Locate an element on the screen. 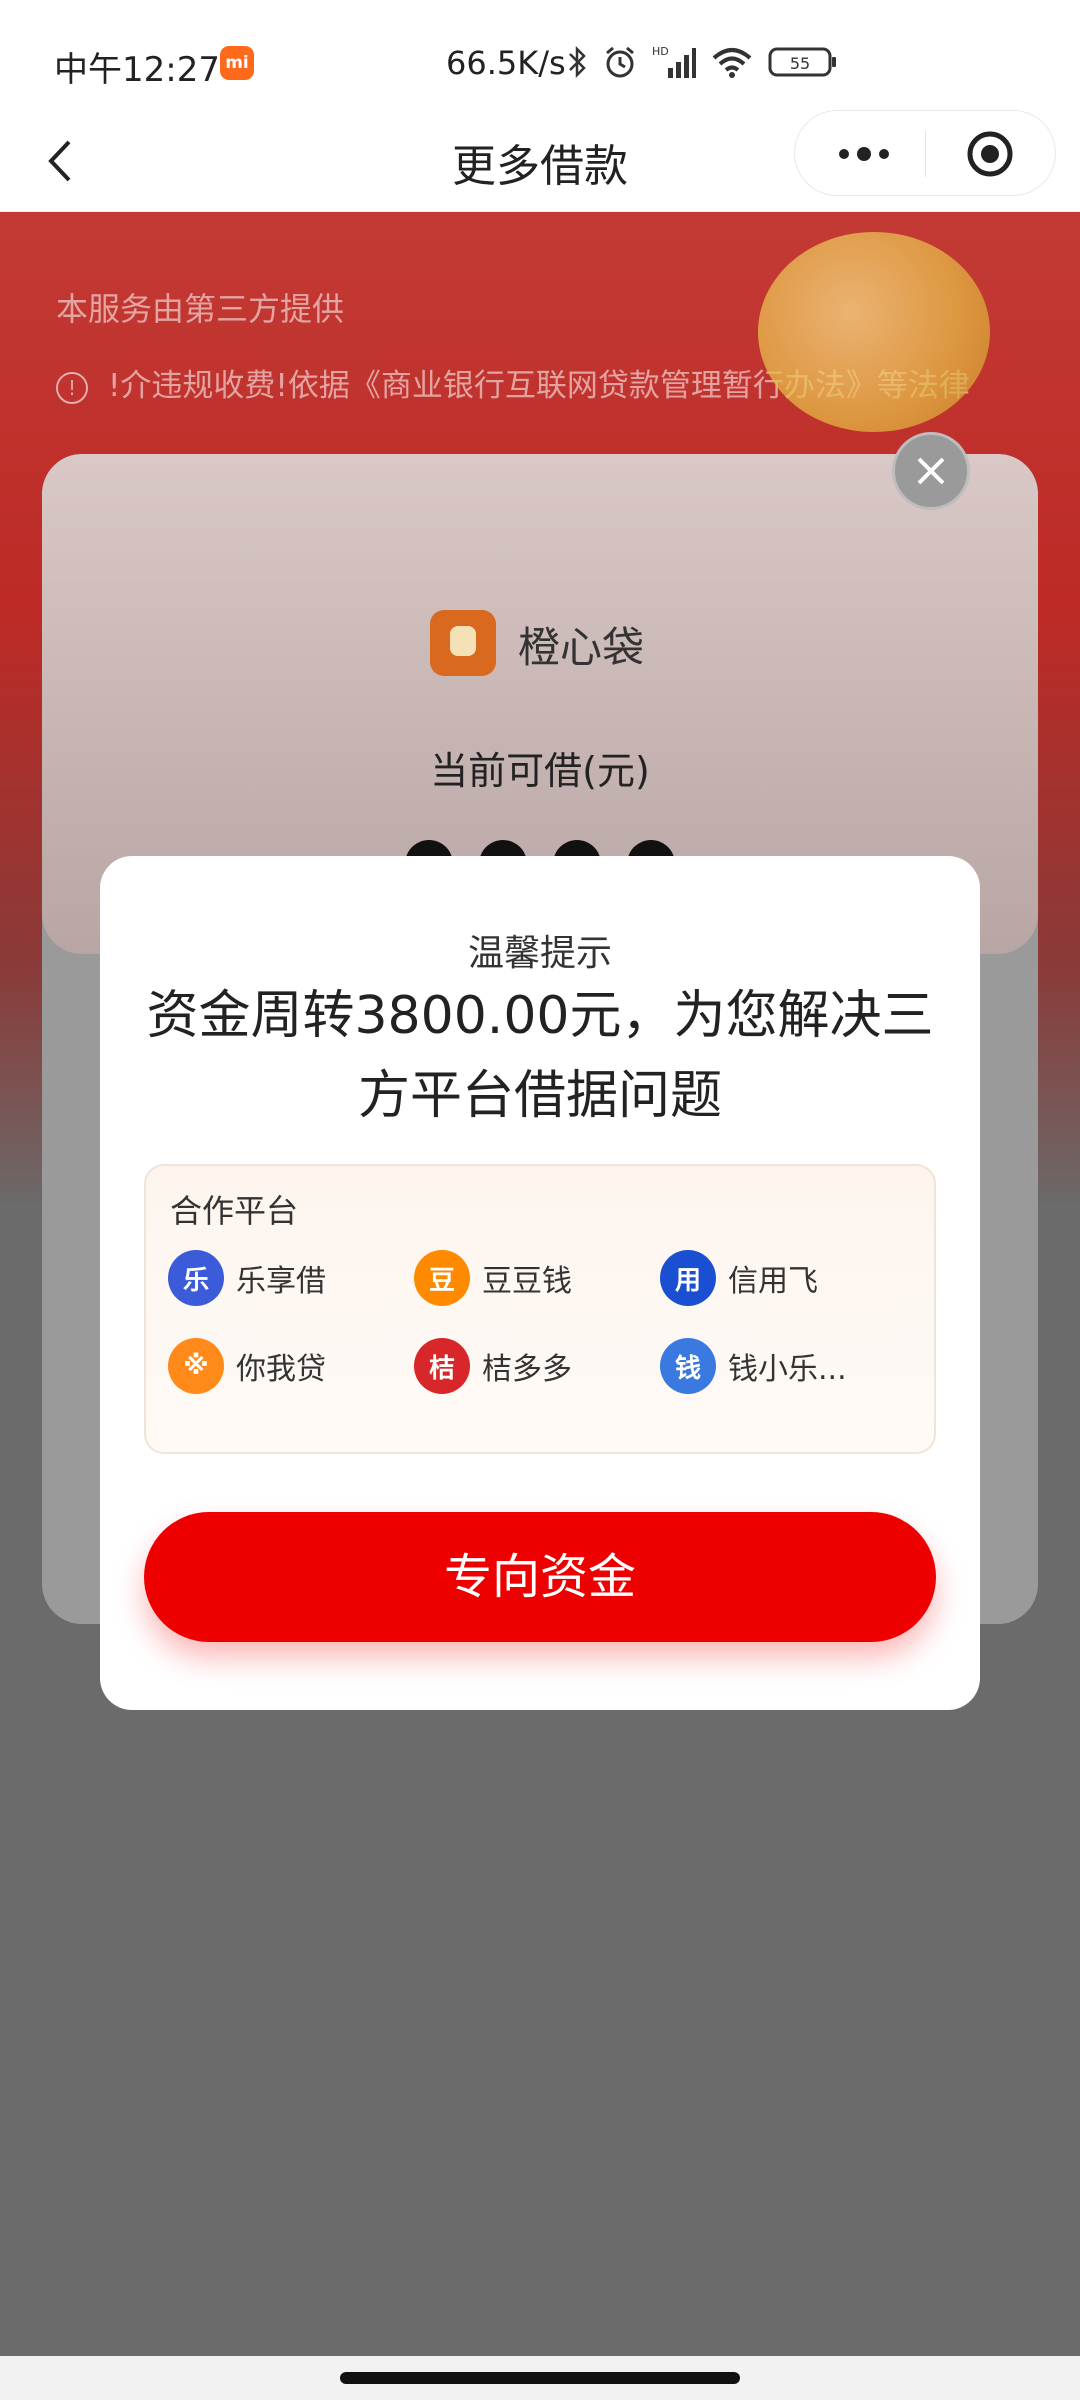 The height and width of the screenshot is (2400, 1080). warning-icon: ! is located at coordinates (72, 387).